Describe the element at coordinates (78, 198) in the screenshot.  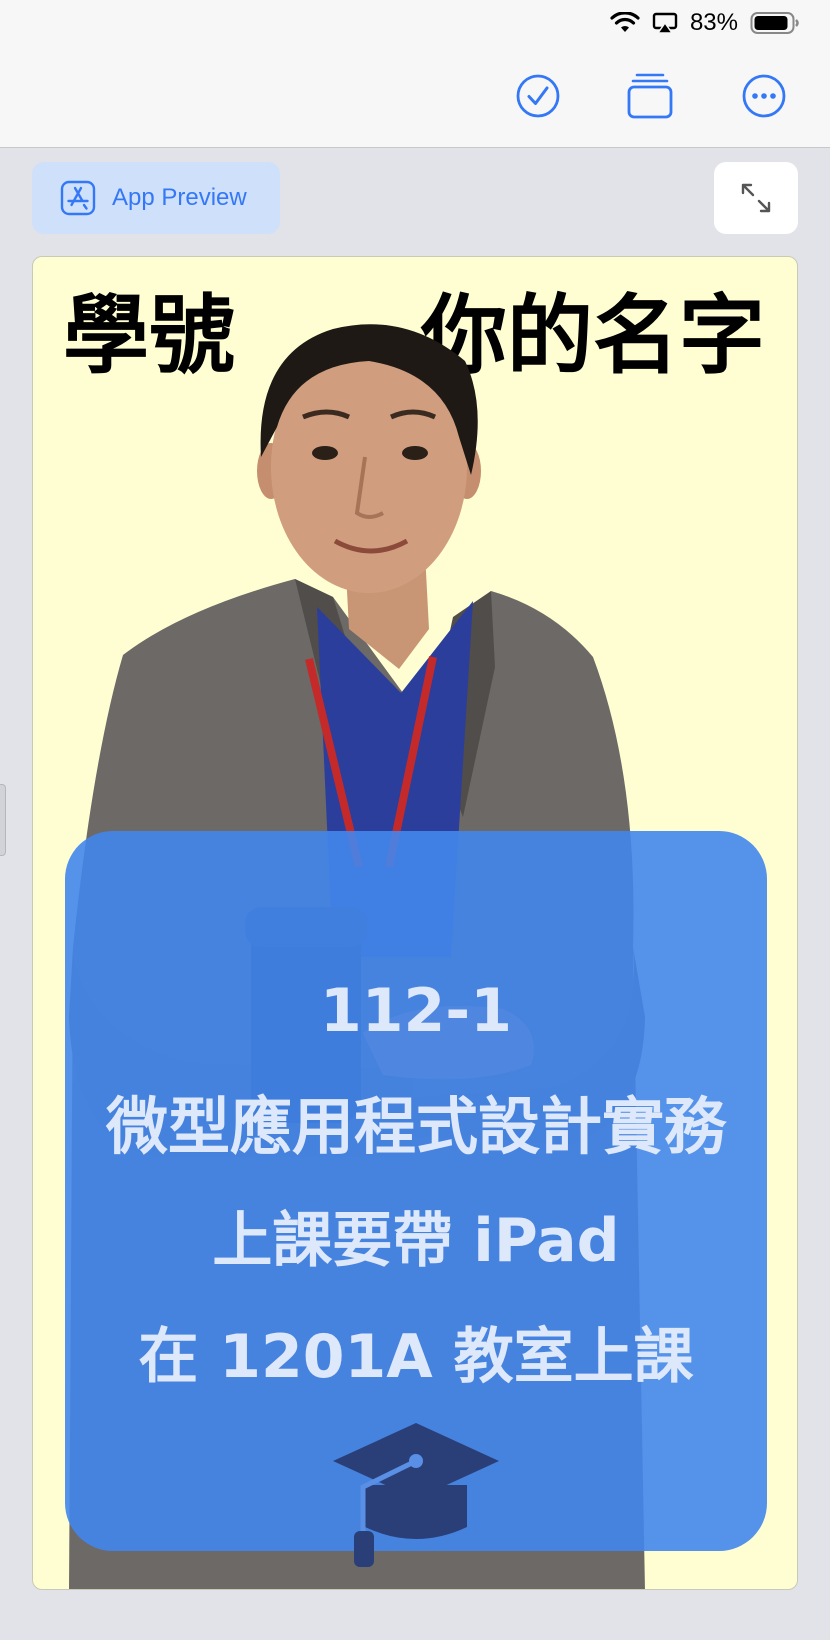
I see `app-store-icon` at that location.